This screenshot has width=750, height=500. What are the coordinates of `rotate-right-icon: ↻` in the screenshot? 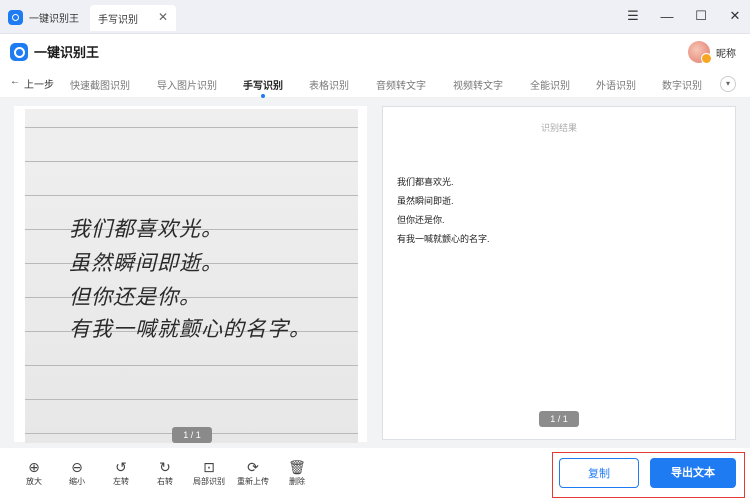 It's located at (165, 467).